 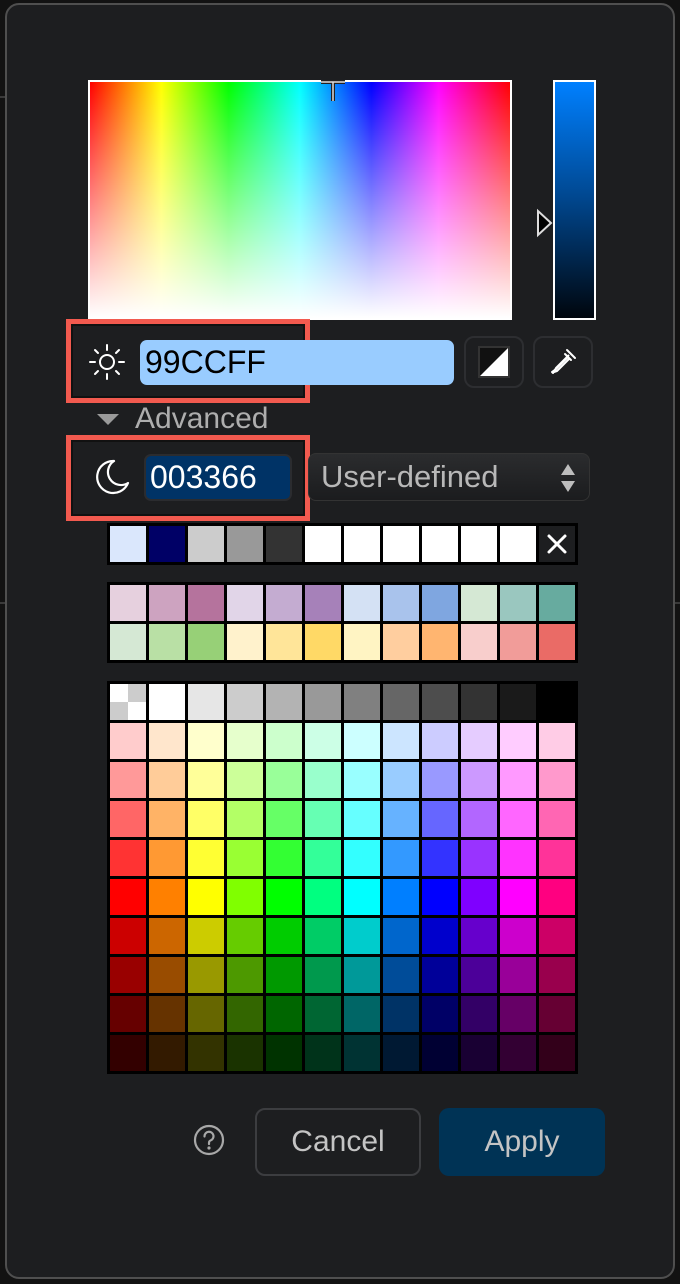 What do you see at coordinates (338, 1142) in the screenshot?
I see `cancel-button: Cancel` at bounding box center [338, 1142].